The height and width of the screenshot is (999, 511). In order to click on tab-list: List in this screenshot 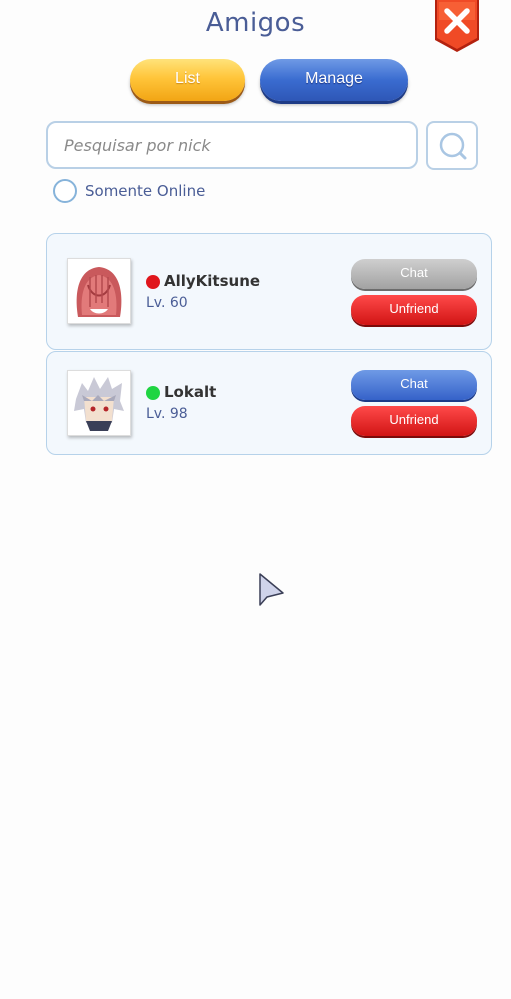, I will do `click(187, 80)`.